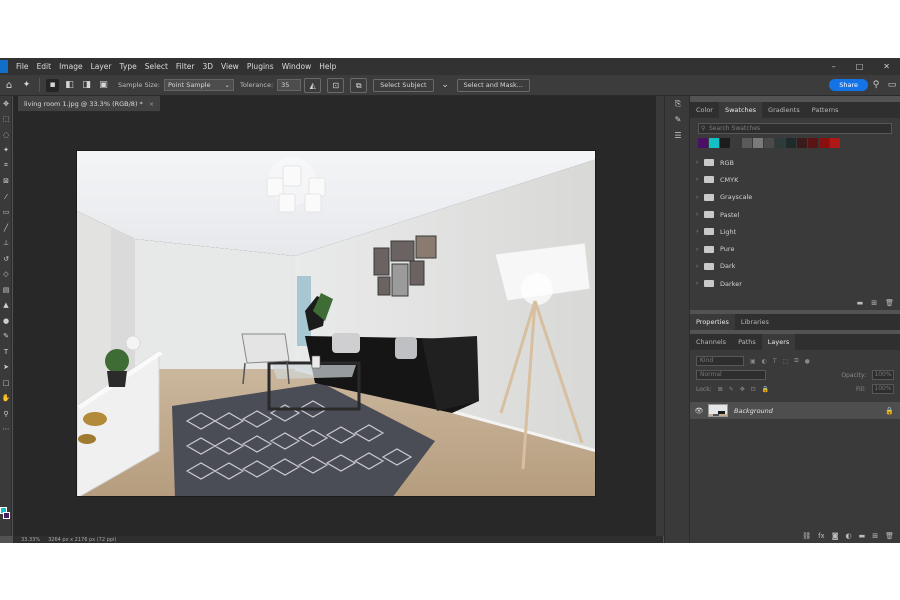  What do you see at coordinates (678, 104) in the screenshot?
I see `history-icon: ⎘` at bounding box center [678, 104].